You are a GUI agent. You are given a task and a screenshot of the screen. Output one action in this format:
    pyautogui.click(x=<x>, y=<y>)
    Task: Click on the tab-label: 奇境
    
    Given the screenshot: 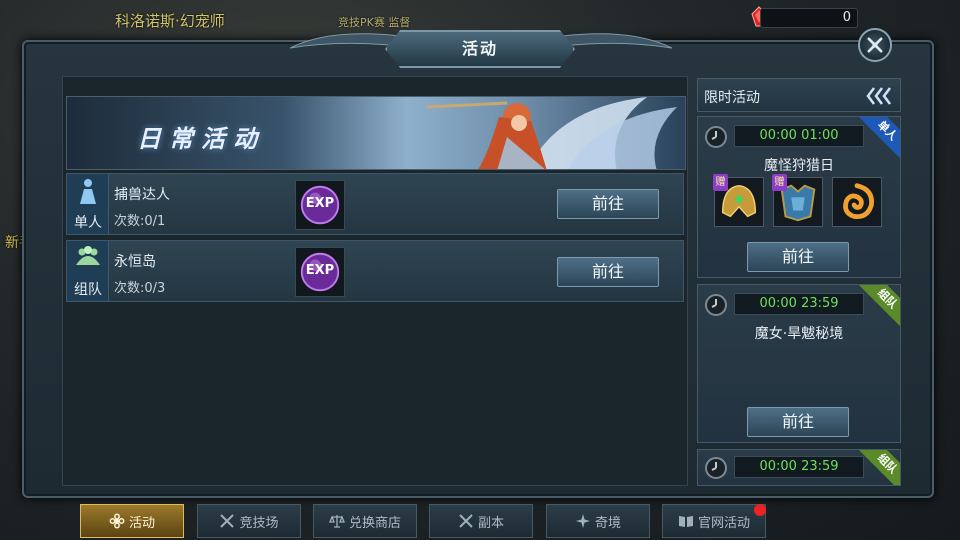 What is the action you would take?
    pyautogui.click(x=607, y=523)
    